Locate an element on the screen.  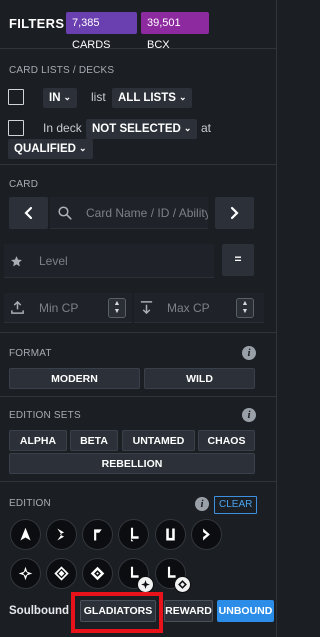
edition-label: EDITION is located at coordinates (30, 503).